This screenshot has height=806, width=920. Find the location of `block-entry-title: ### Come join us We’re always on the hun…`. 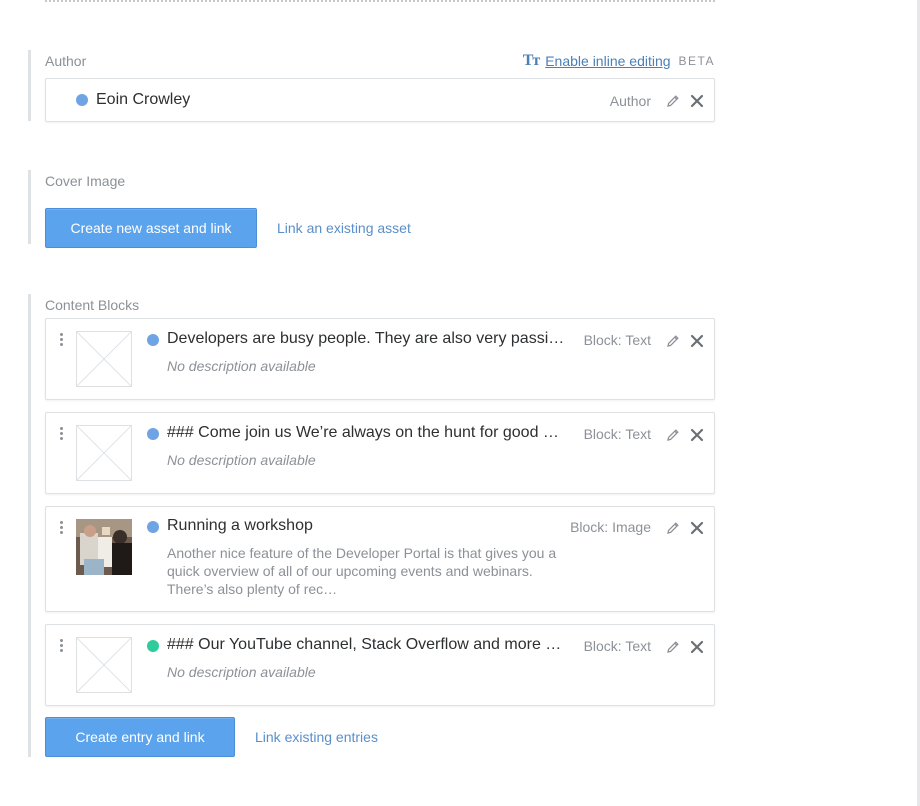

block-entry-title: ### Come join us We’re always on the hun… is located at coordinates (363, 432).